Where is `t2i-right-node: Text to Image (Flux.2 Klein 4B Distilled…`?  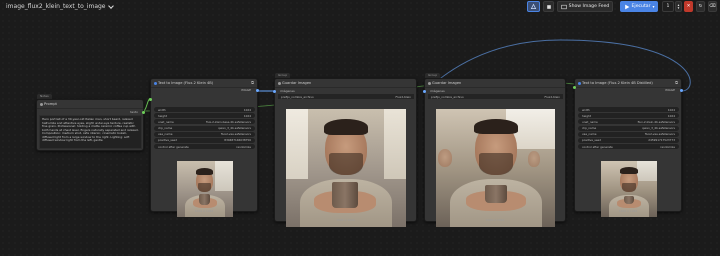
t2i-right-node: Text to Image (Flux.2 Klein 4B Distilled… is located at coordinates (628, 147).